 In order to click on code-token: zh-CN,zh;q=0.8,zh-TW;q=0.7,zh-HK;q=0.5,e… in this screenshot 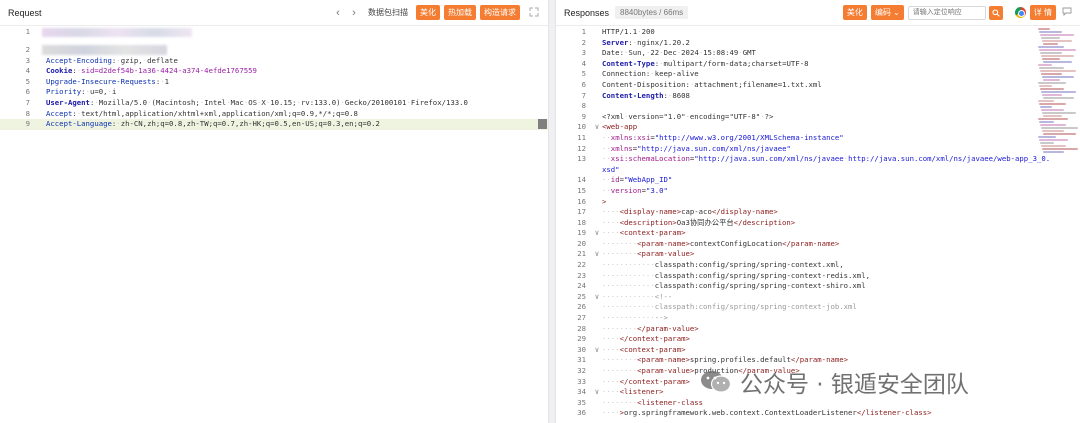, I will do `click(250, 124)`.